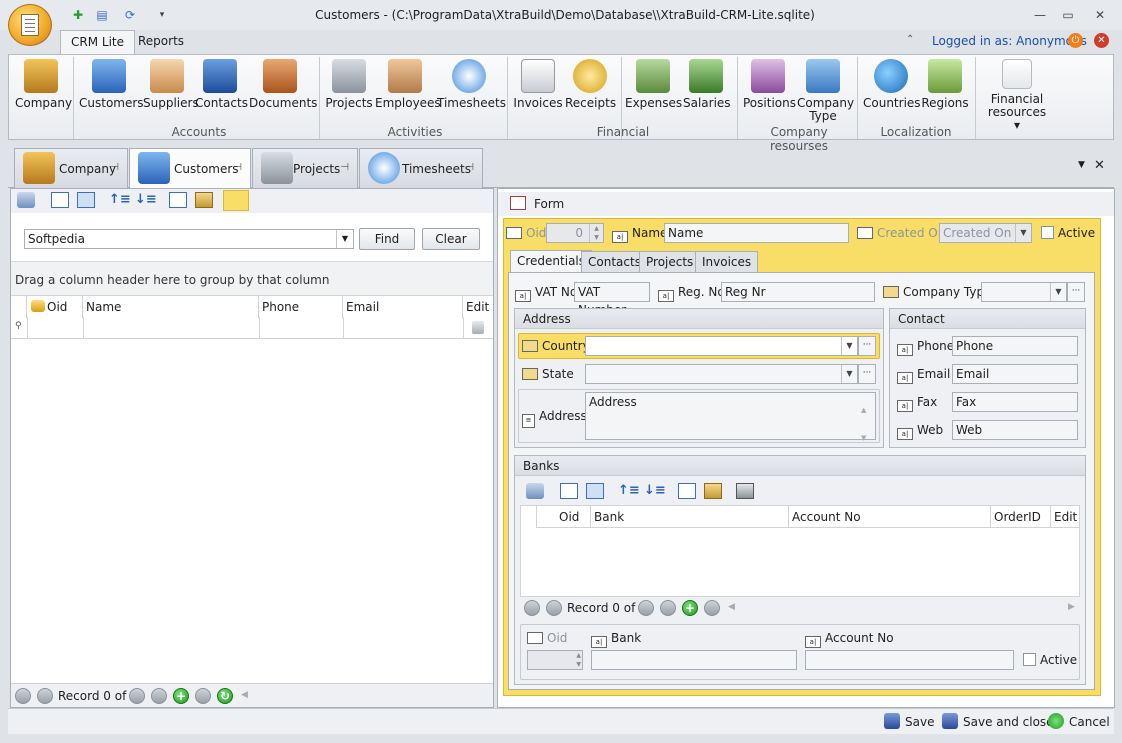  What do you see at coordinates (985, 233) in the screenshot?
I see `created-on-field: Created On ▼` at bounding box center [985, 233].